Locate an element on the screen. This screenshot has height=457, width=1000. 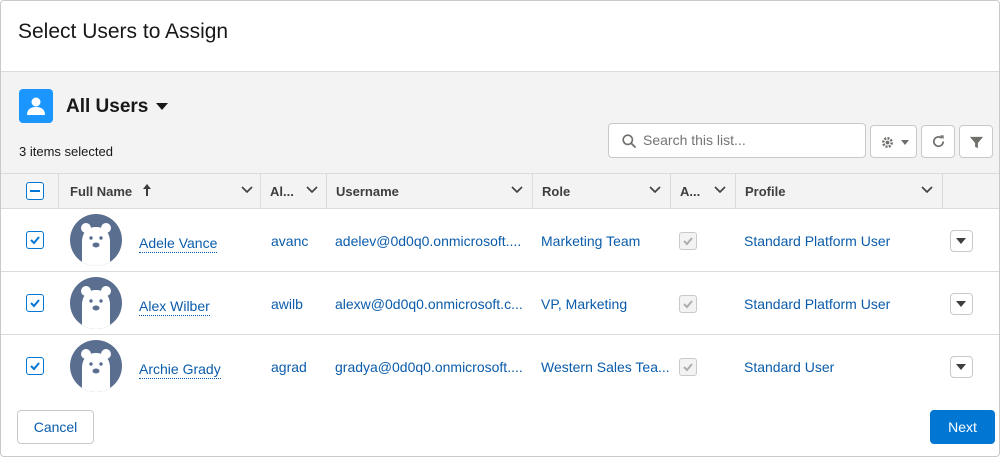
filter-button is located at coordinates (976, 141).